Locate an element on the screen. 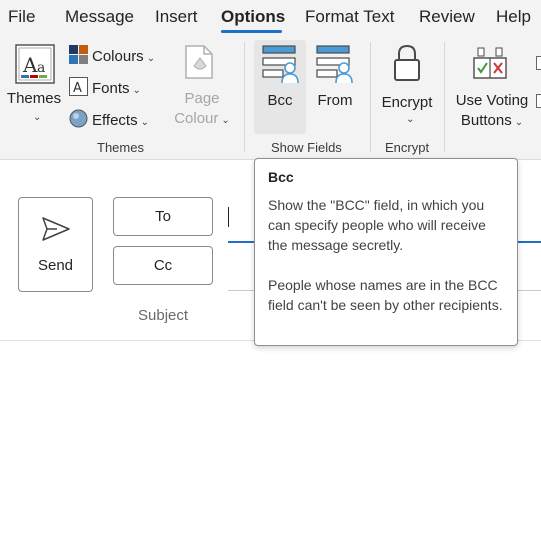  effects-button: Effects ⌄ is located at coordinates (109, 119).